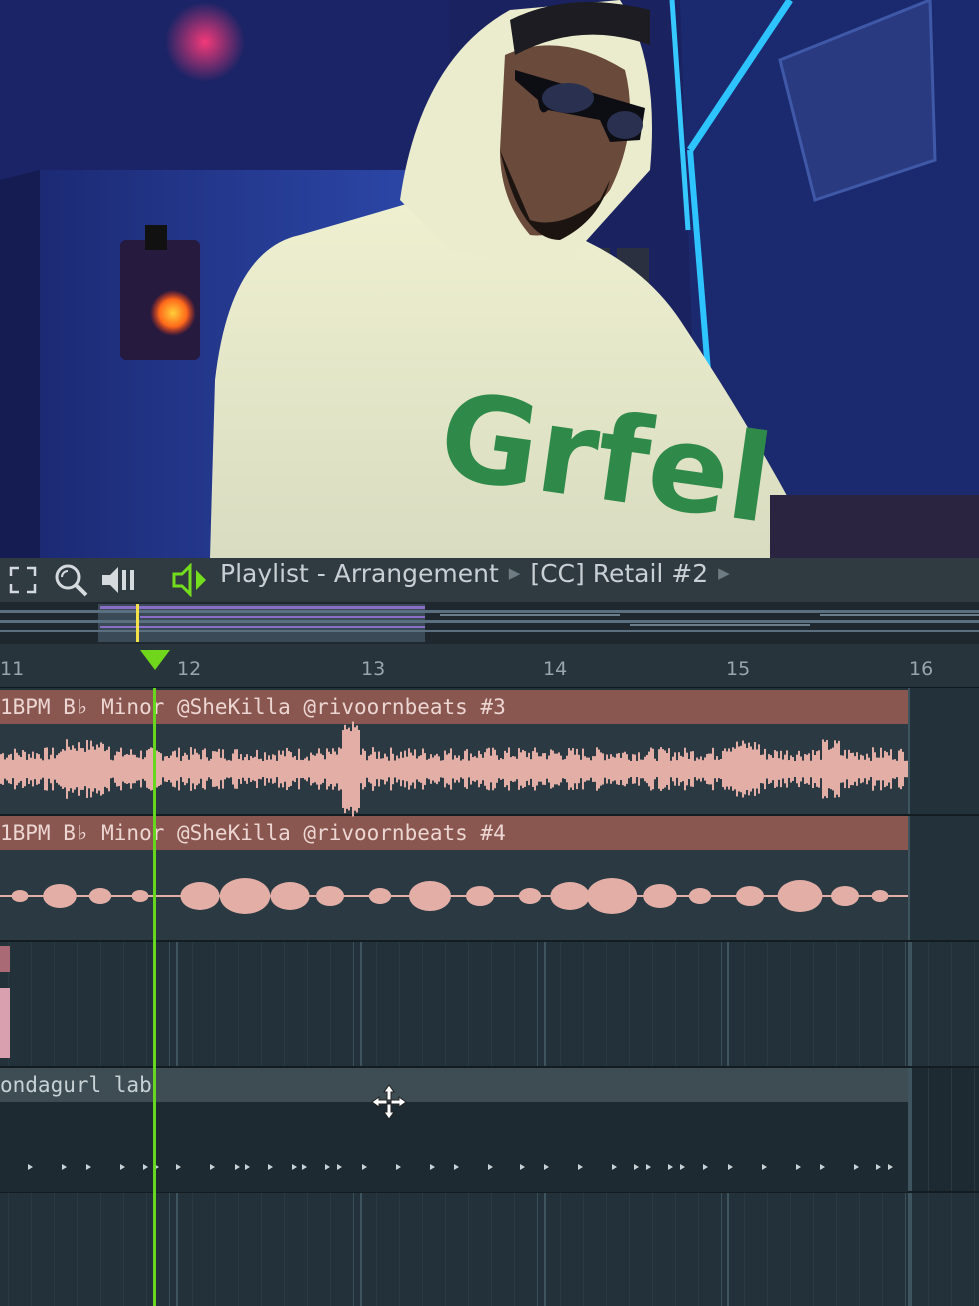 The image size is (979, 1306). What do you see at coordinates (120, 580) in the screenshot?
I see `volume-icon` at bounding box center [120, 580].